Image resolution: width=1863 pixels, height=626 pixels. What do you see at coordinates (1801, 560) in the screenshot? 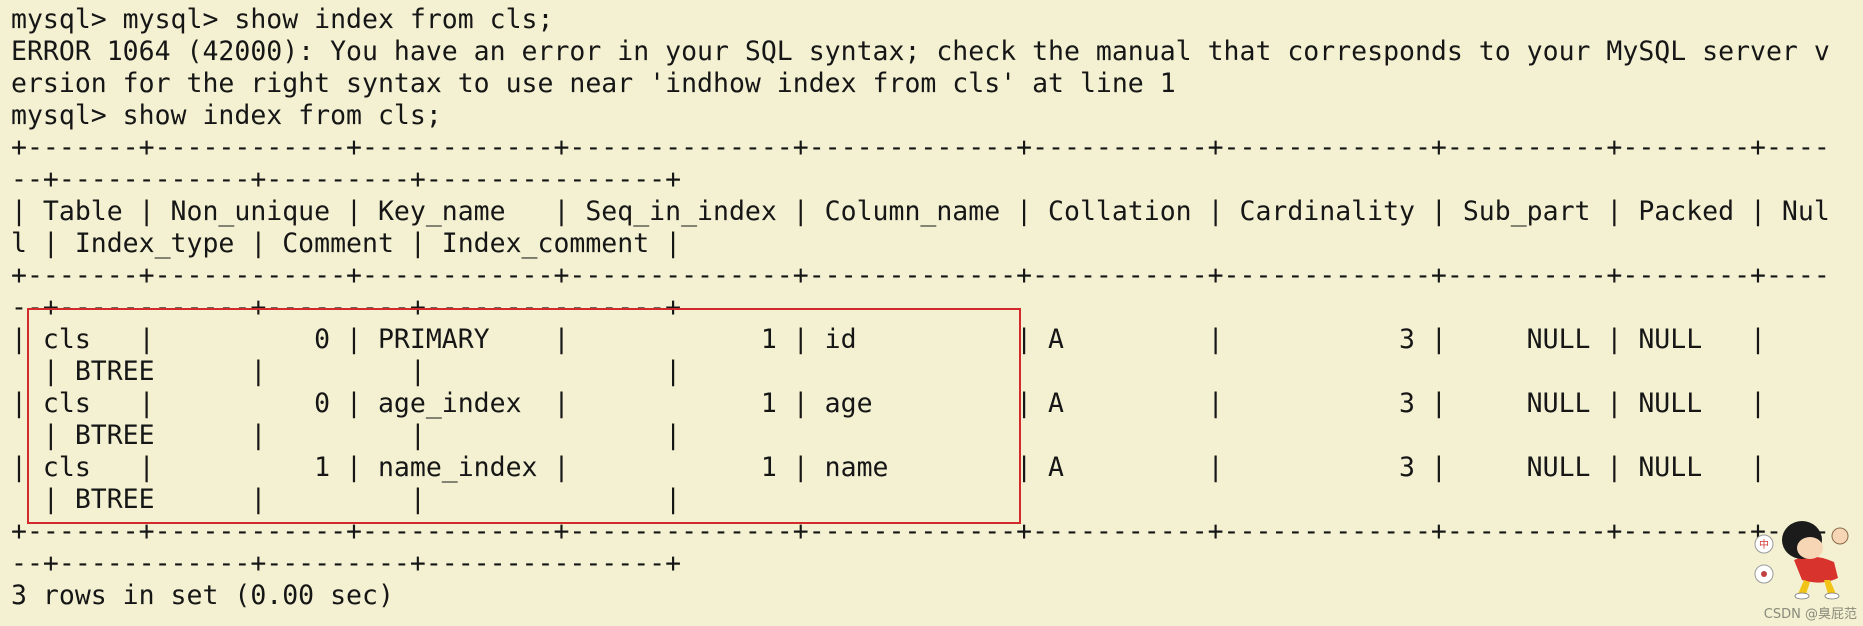
I see `crayon-shin-chan-sticker-icon: 中` at bounding box center [1801, 560].